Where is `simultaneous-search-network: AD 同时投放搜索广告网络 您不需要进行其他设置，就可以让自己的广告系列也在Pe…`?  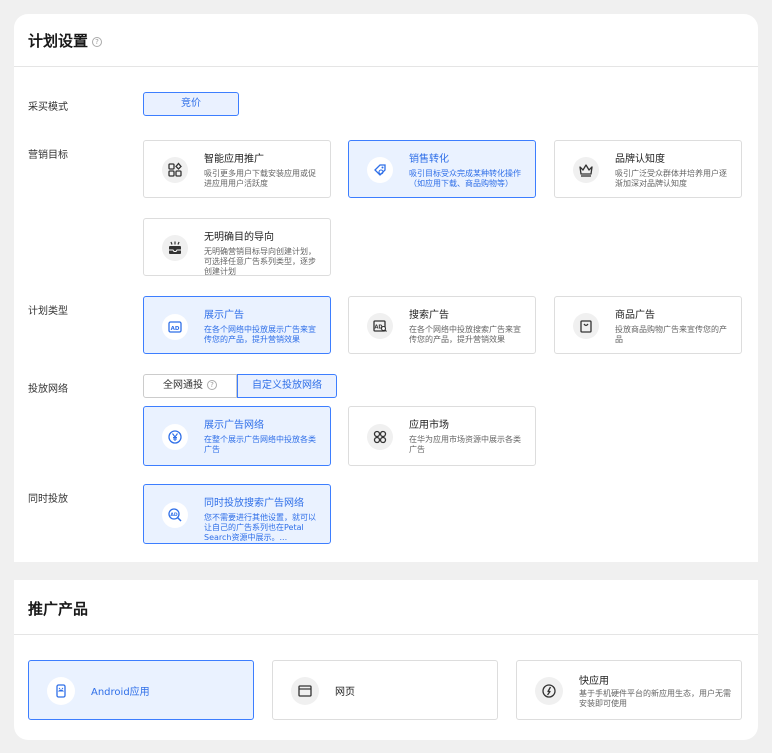 simultaneous-search-network: AD 同时投放搜索广告网络 您不需要进行其他设置，就可以让自己的广告系列也在Pe… is located at coordinates (237, 514).